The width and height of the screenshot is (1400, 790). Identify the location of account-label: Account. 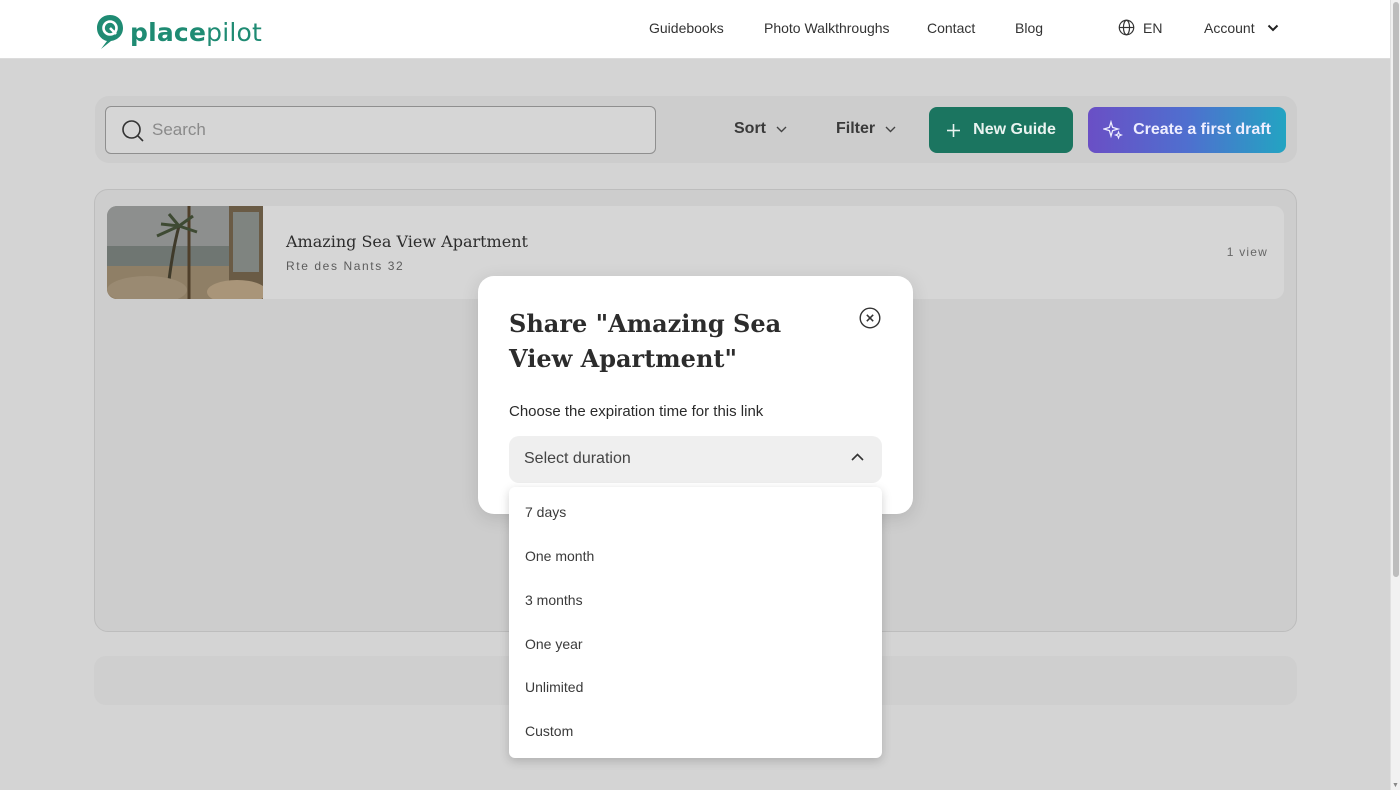
(1229, 28).